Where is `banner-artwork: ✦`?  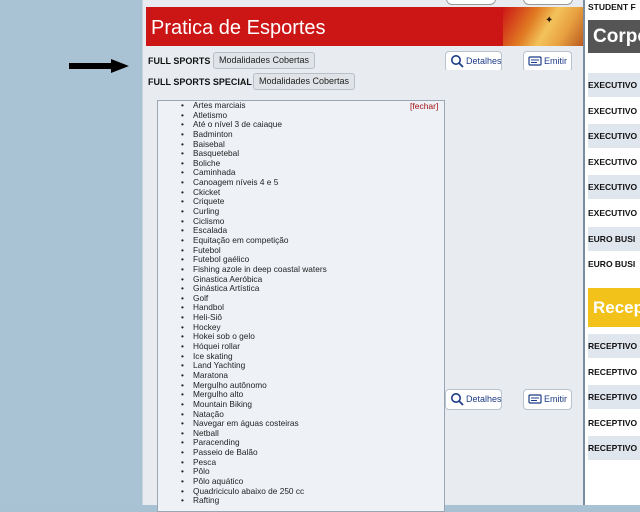
banner-artwork: ✦ is located at coordinates (543, 26).